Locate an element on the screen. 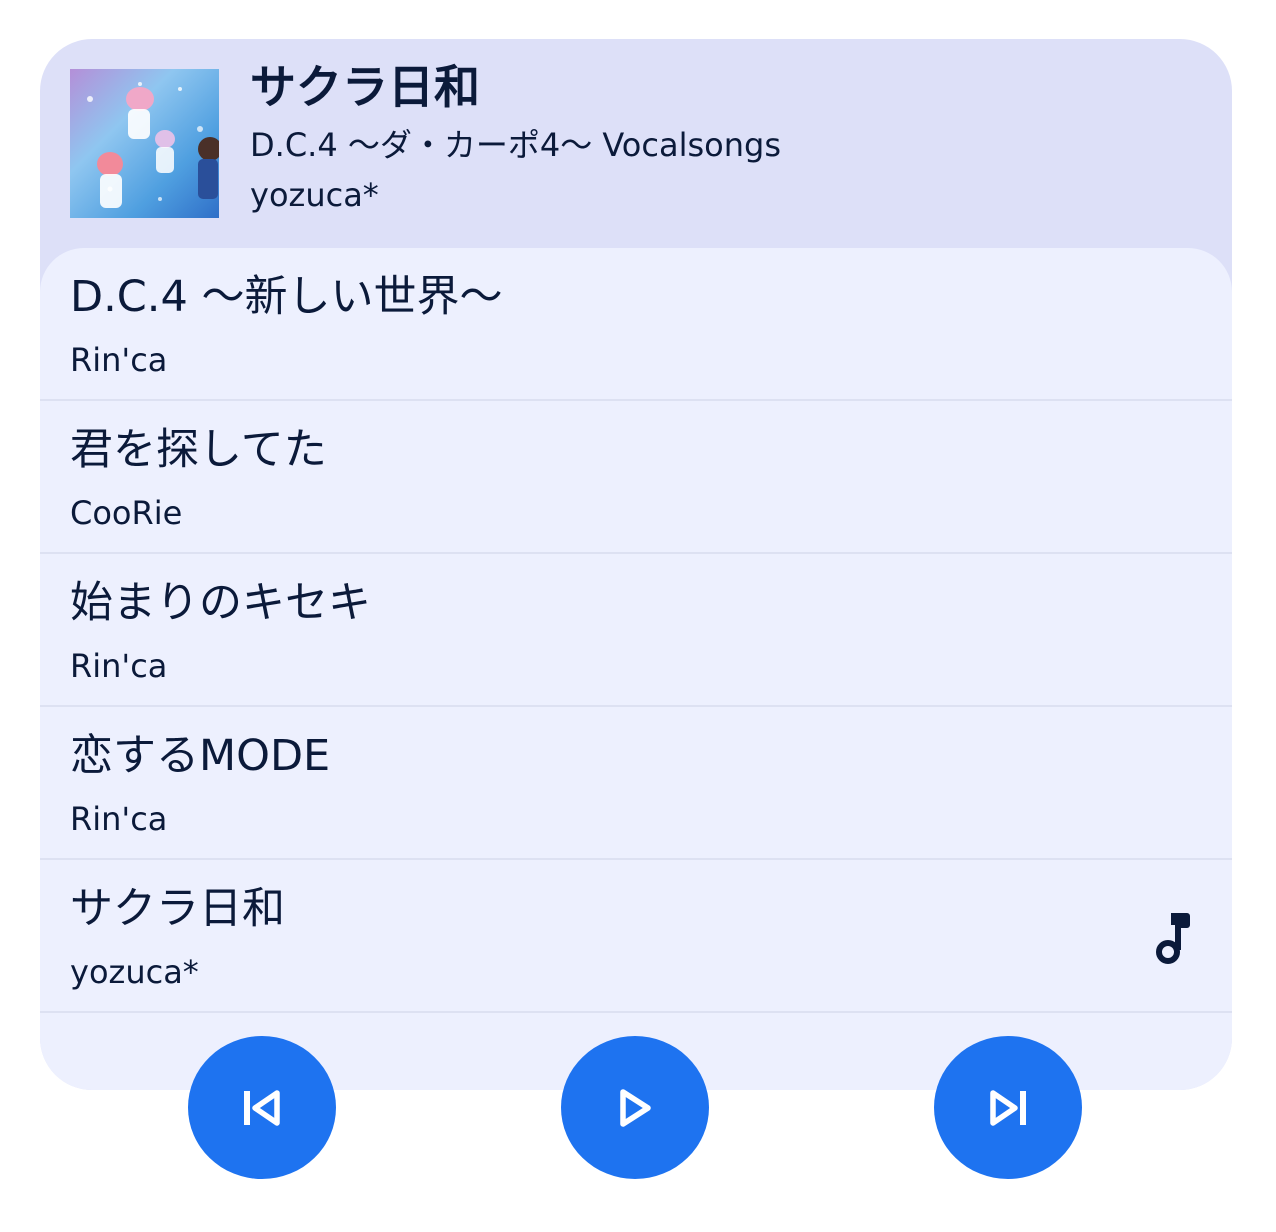 The width and height of the screenshot is (1276, 1232). track-title: 恋するMODE is located at coordinates (200, 756).